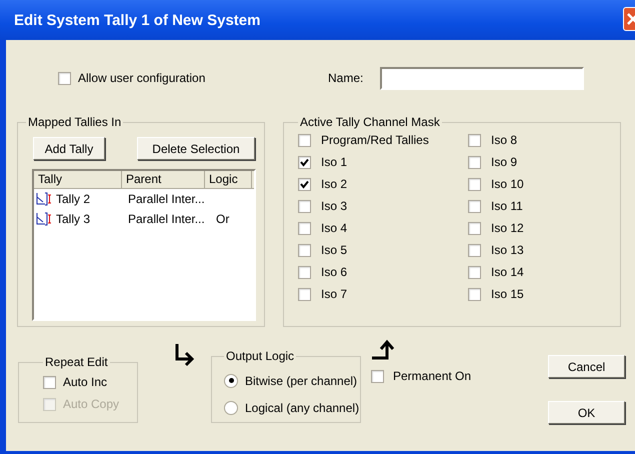  I want to click on checkbox-label: Auto Inc, so click(85, 382).